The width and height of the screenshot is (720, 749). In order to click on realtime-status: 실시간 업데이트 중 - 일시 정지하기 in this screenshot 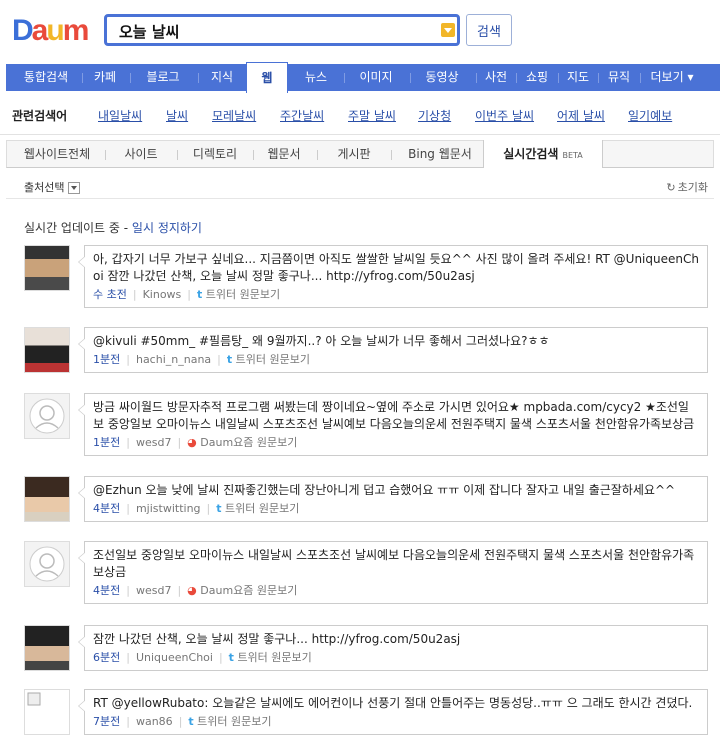, I will do `click(113, 228)`.